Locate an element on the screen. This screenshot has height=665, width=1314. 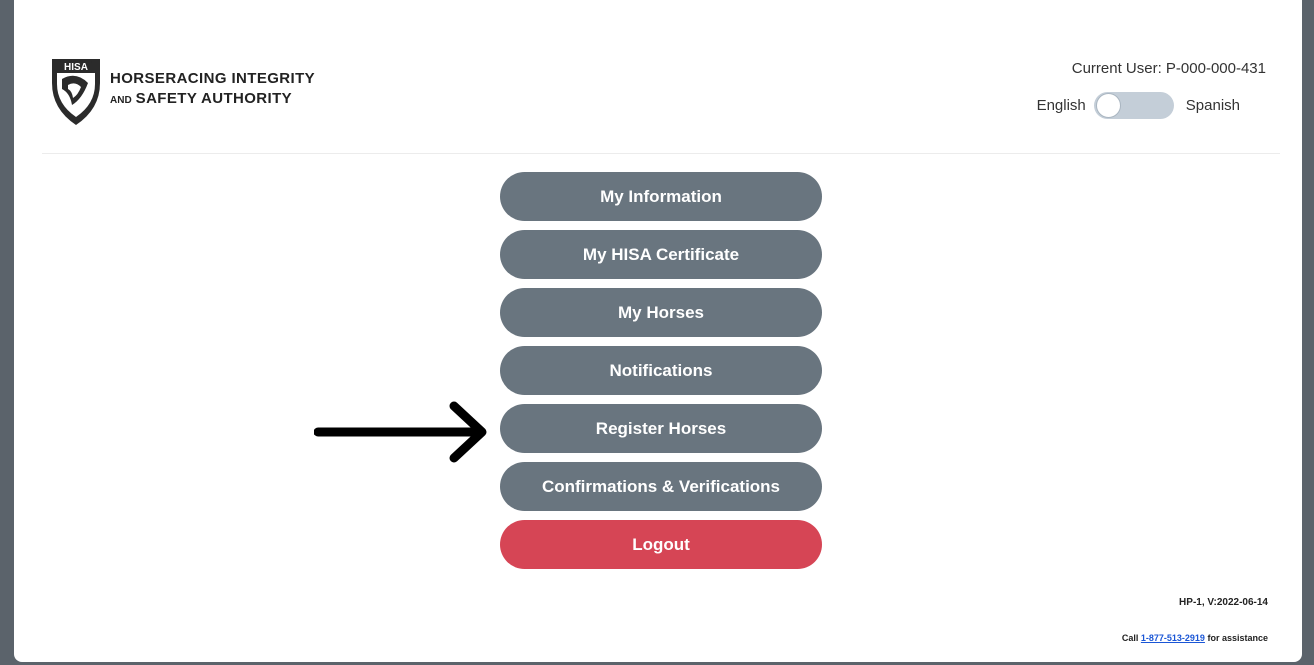
language-switch: English Spanish is located at coordinates (1138, 105).